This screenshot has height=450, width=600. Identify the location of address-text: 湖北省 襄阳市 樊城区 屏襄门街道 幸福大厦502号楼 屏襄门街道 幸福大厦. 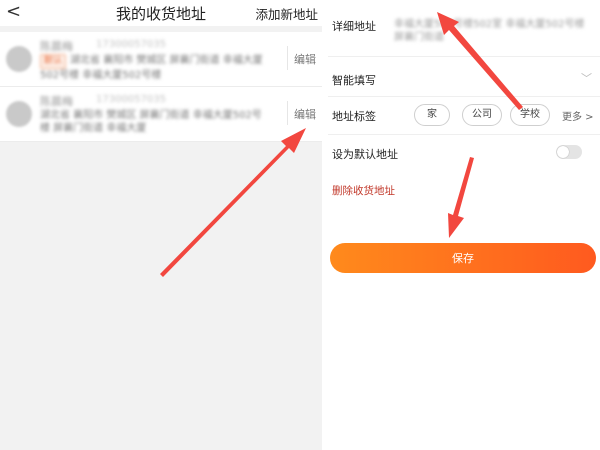
(151, 122).